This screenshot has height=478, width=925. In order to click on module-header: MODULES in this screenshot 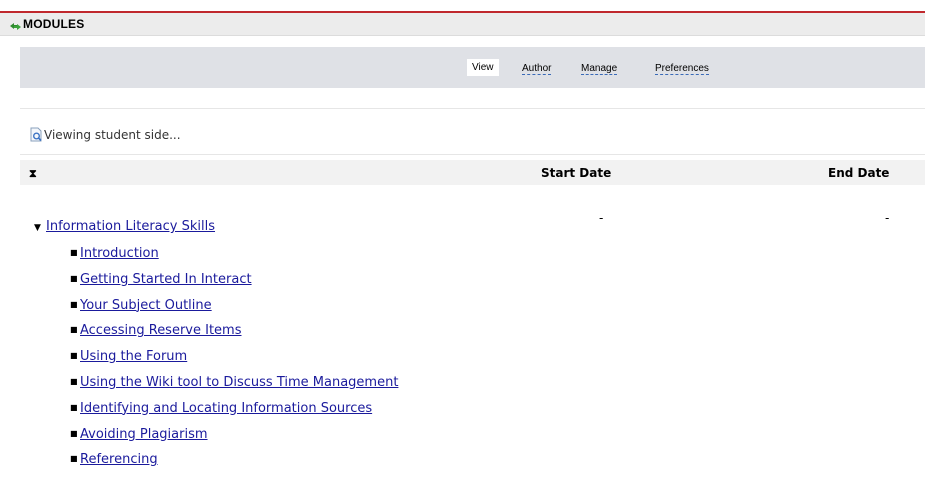, I will do `click(462, 24)`.